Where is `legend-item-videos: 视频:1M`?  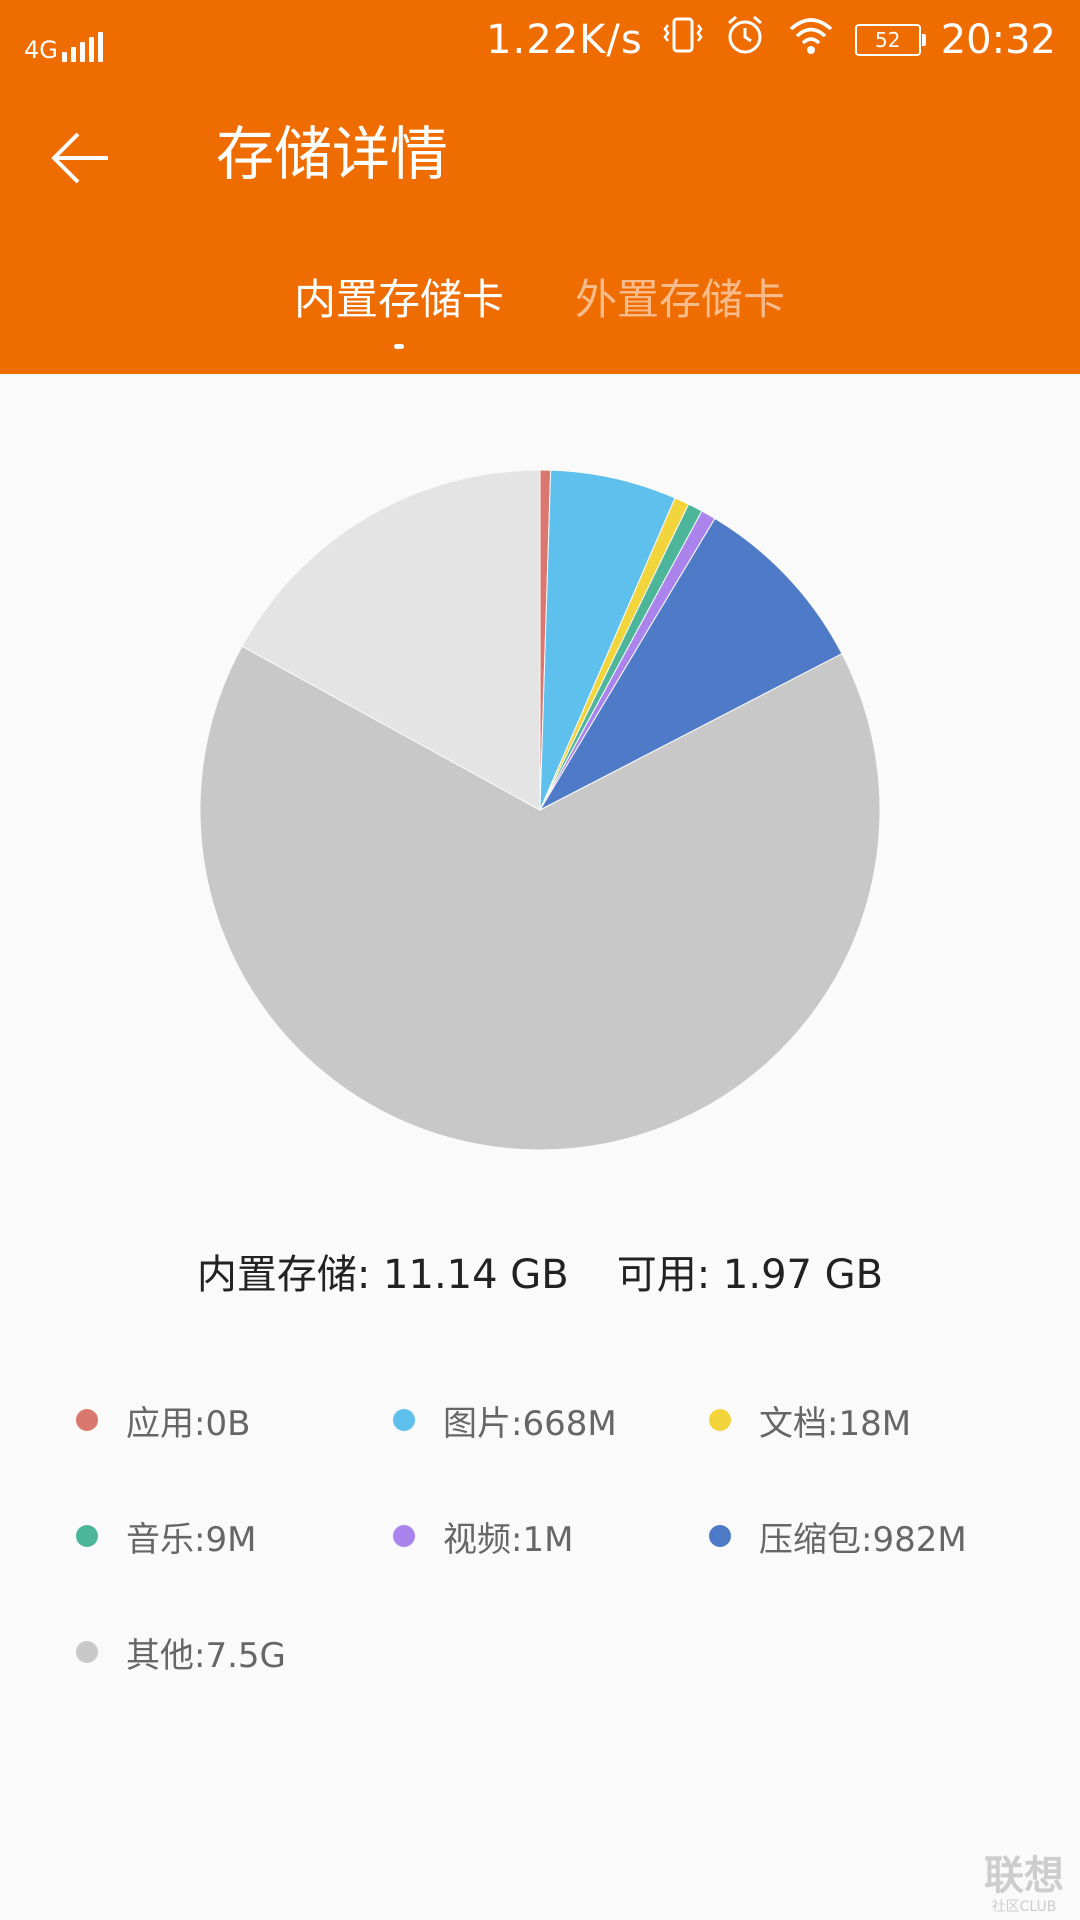 legend-item-videos: 视频:1M is located at coordinates (483, 1536).